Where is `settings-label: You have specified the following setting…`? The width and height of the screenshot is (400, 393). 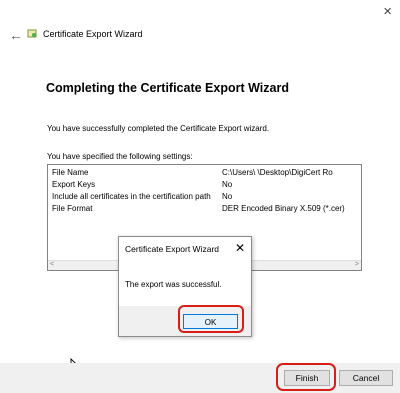
settings-label: You have specified the following setting… is located at coordinates (120, 156).